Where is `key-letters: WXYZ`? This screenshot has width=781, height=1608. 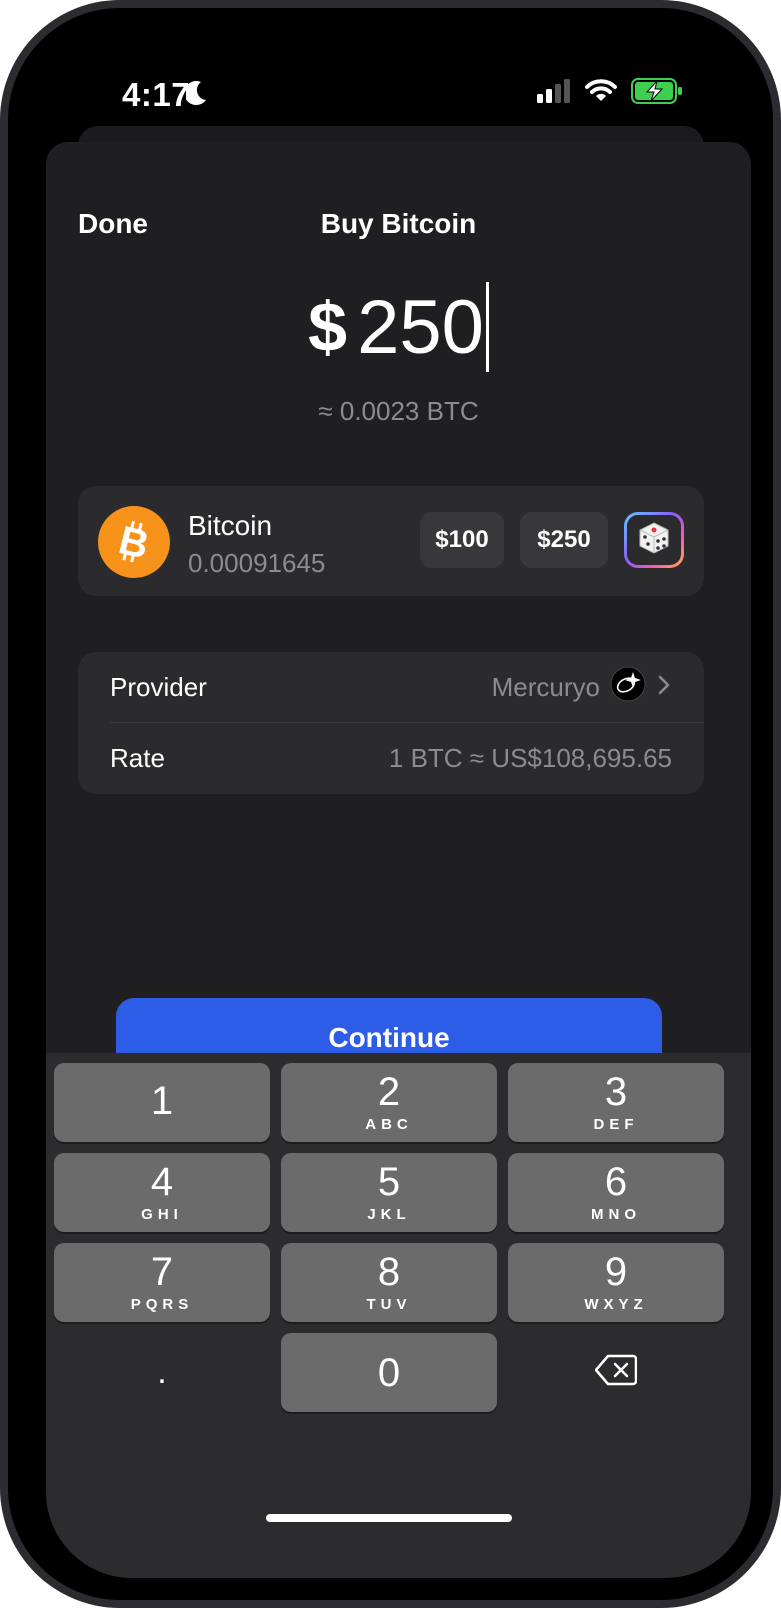
key-letters: WXYZ is located at coordinates (616, 1304).